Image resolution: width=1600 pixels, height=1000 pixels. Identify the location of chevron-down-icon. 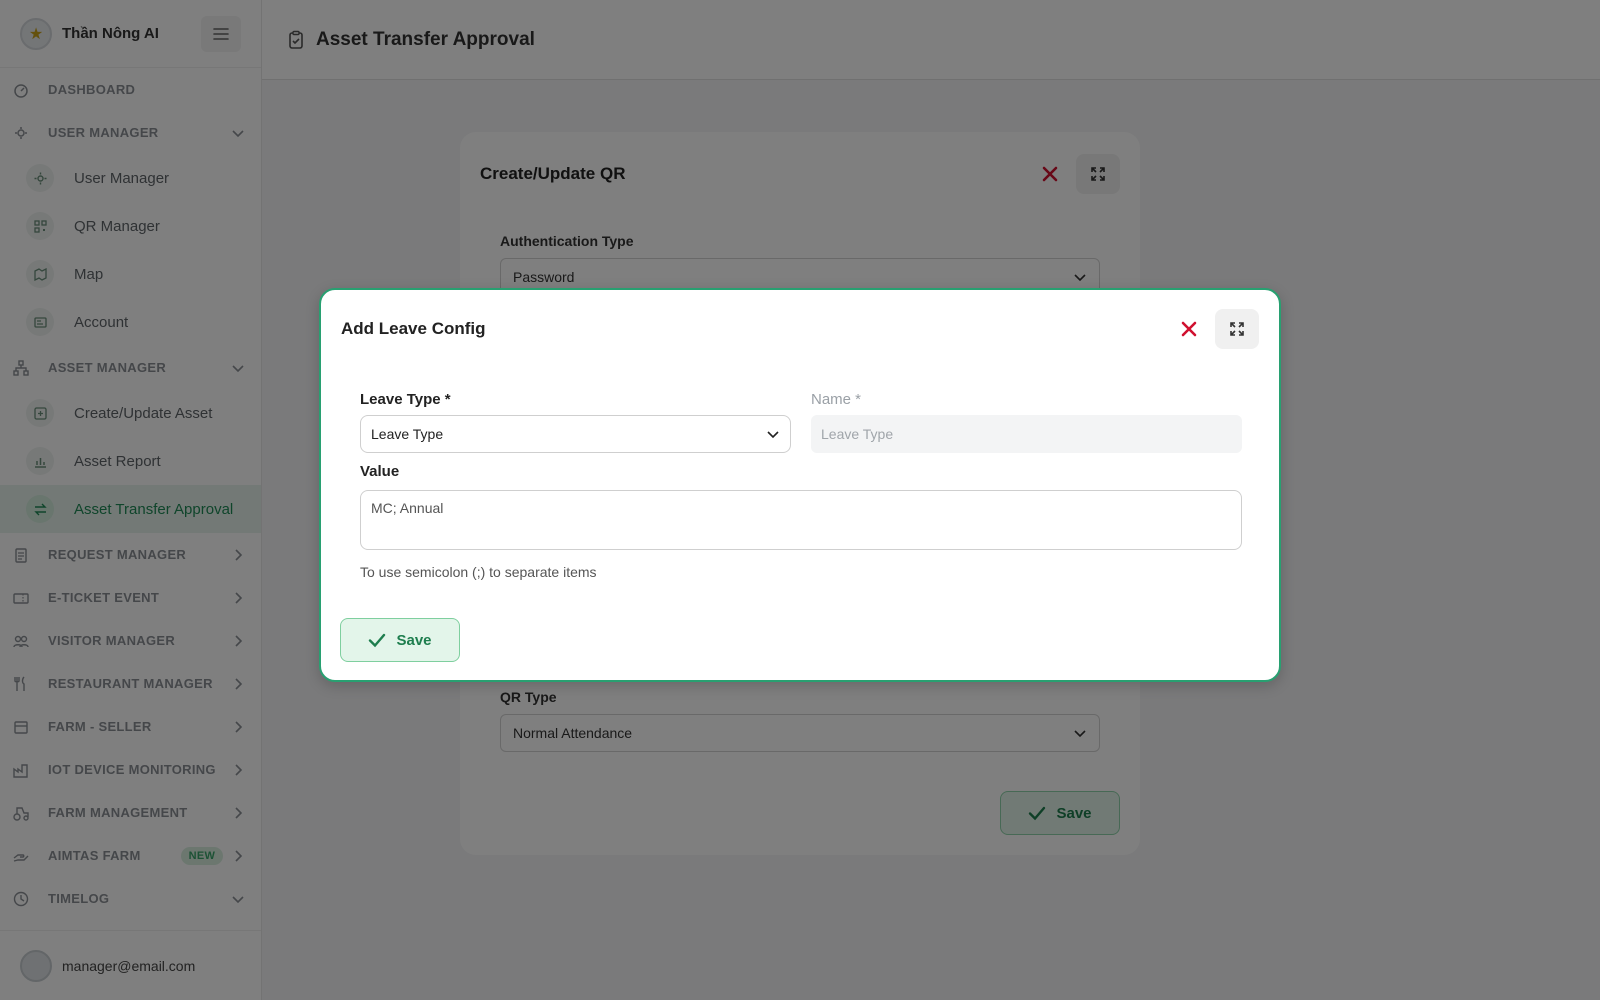
(773, 435).